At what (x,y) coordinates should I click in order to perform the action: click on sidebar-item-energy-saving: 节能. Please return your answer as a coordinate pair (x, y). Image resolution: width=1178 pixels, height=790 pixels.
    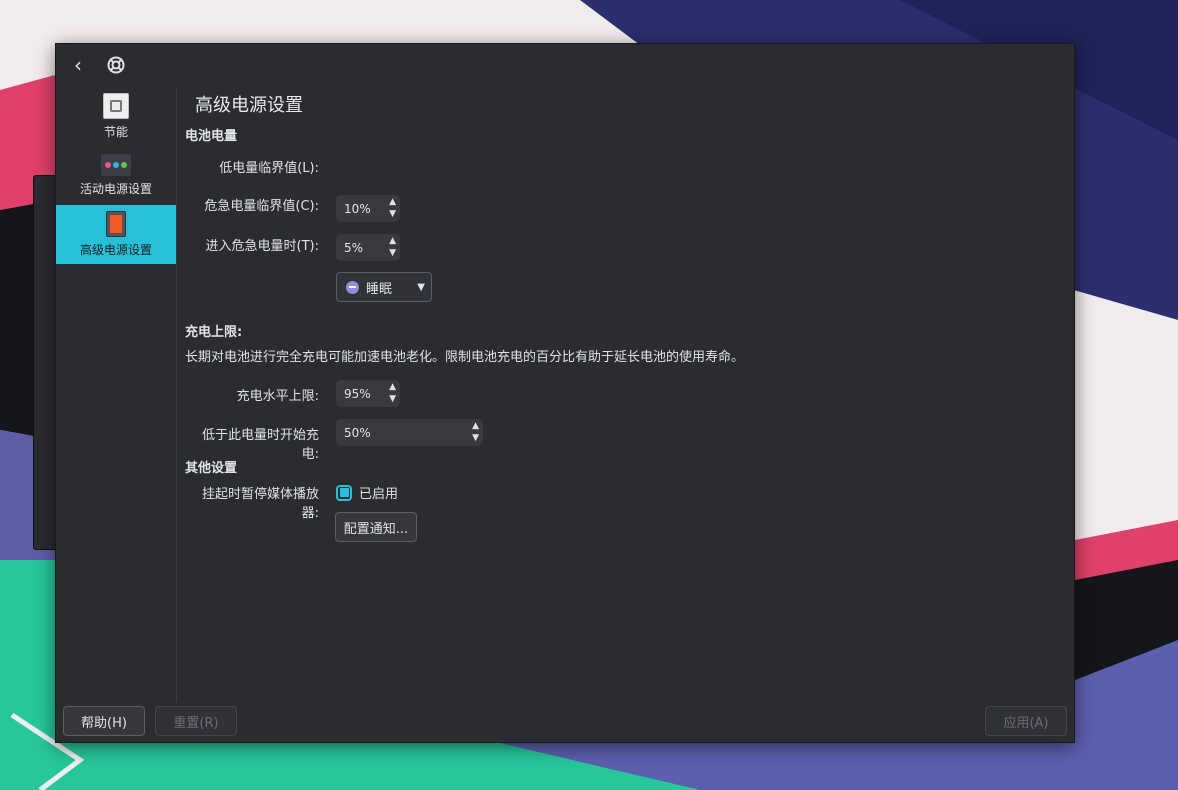
    Looking at the image, I should click on (116, 116).